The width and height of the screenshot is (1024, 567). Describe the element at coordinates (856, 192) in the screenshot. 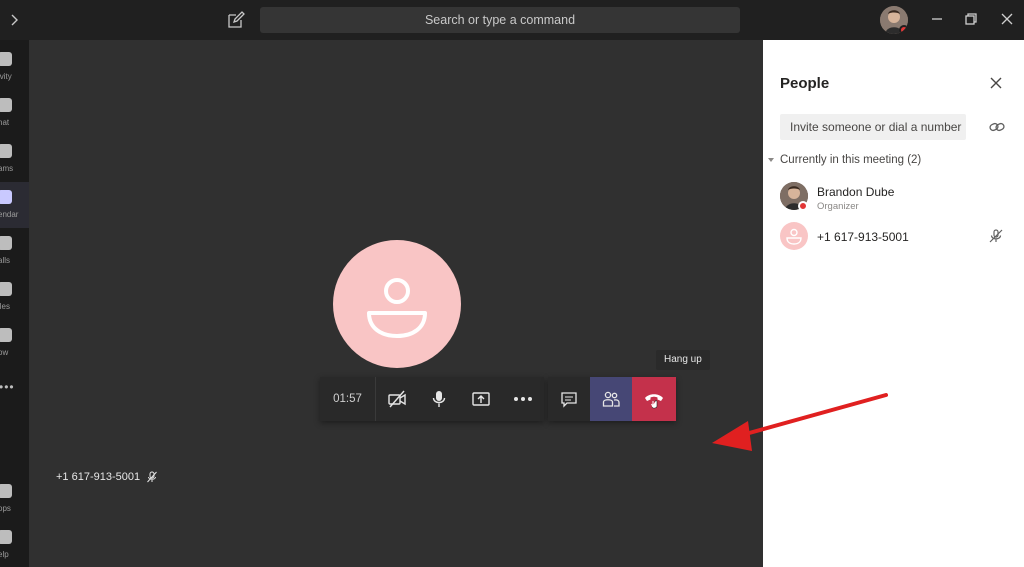

I see `participant-name: Brandon Dube` at that location.